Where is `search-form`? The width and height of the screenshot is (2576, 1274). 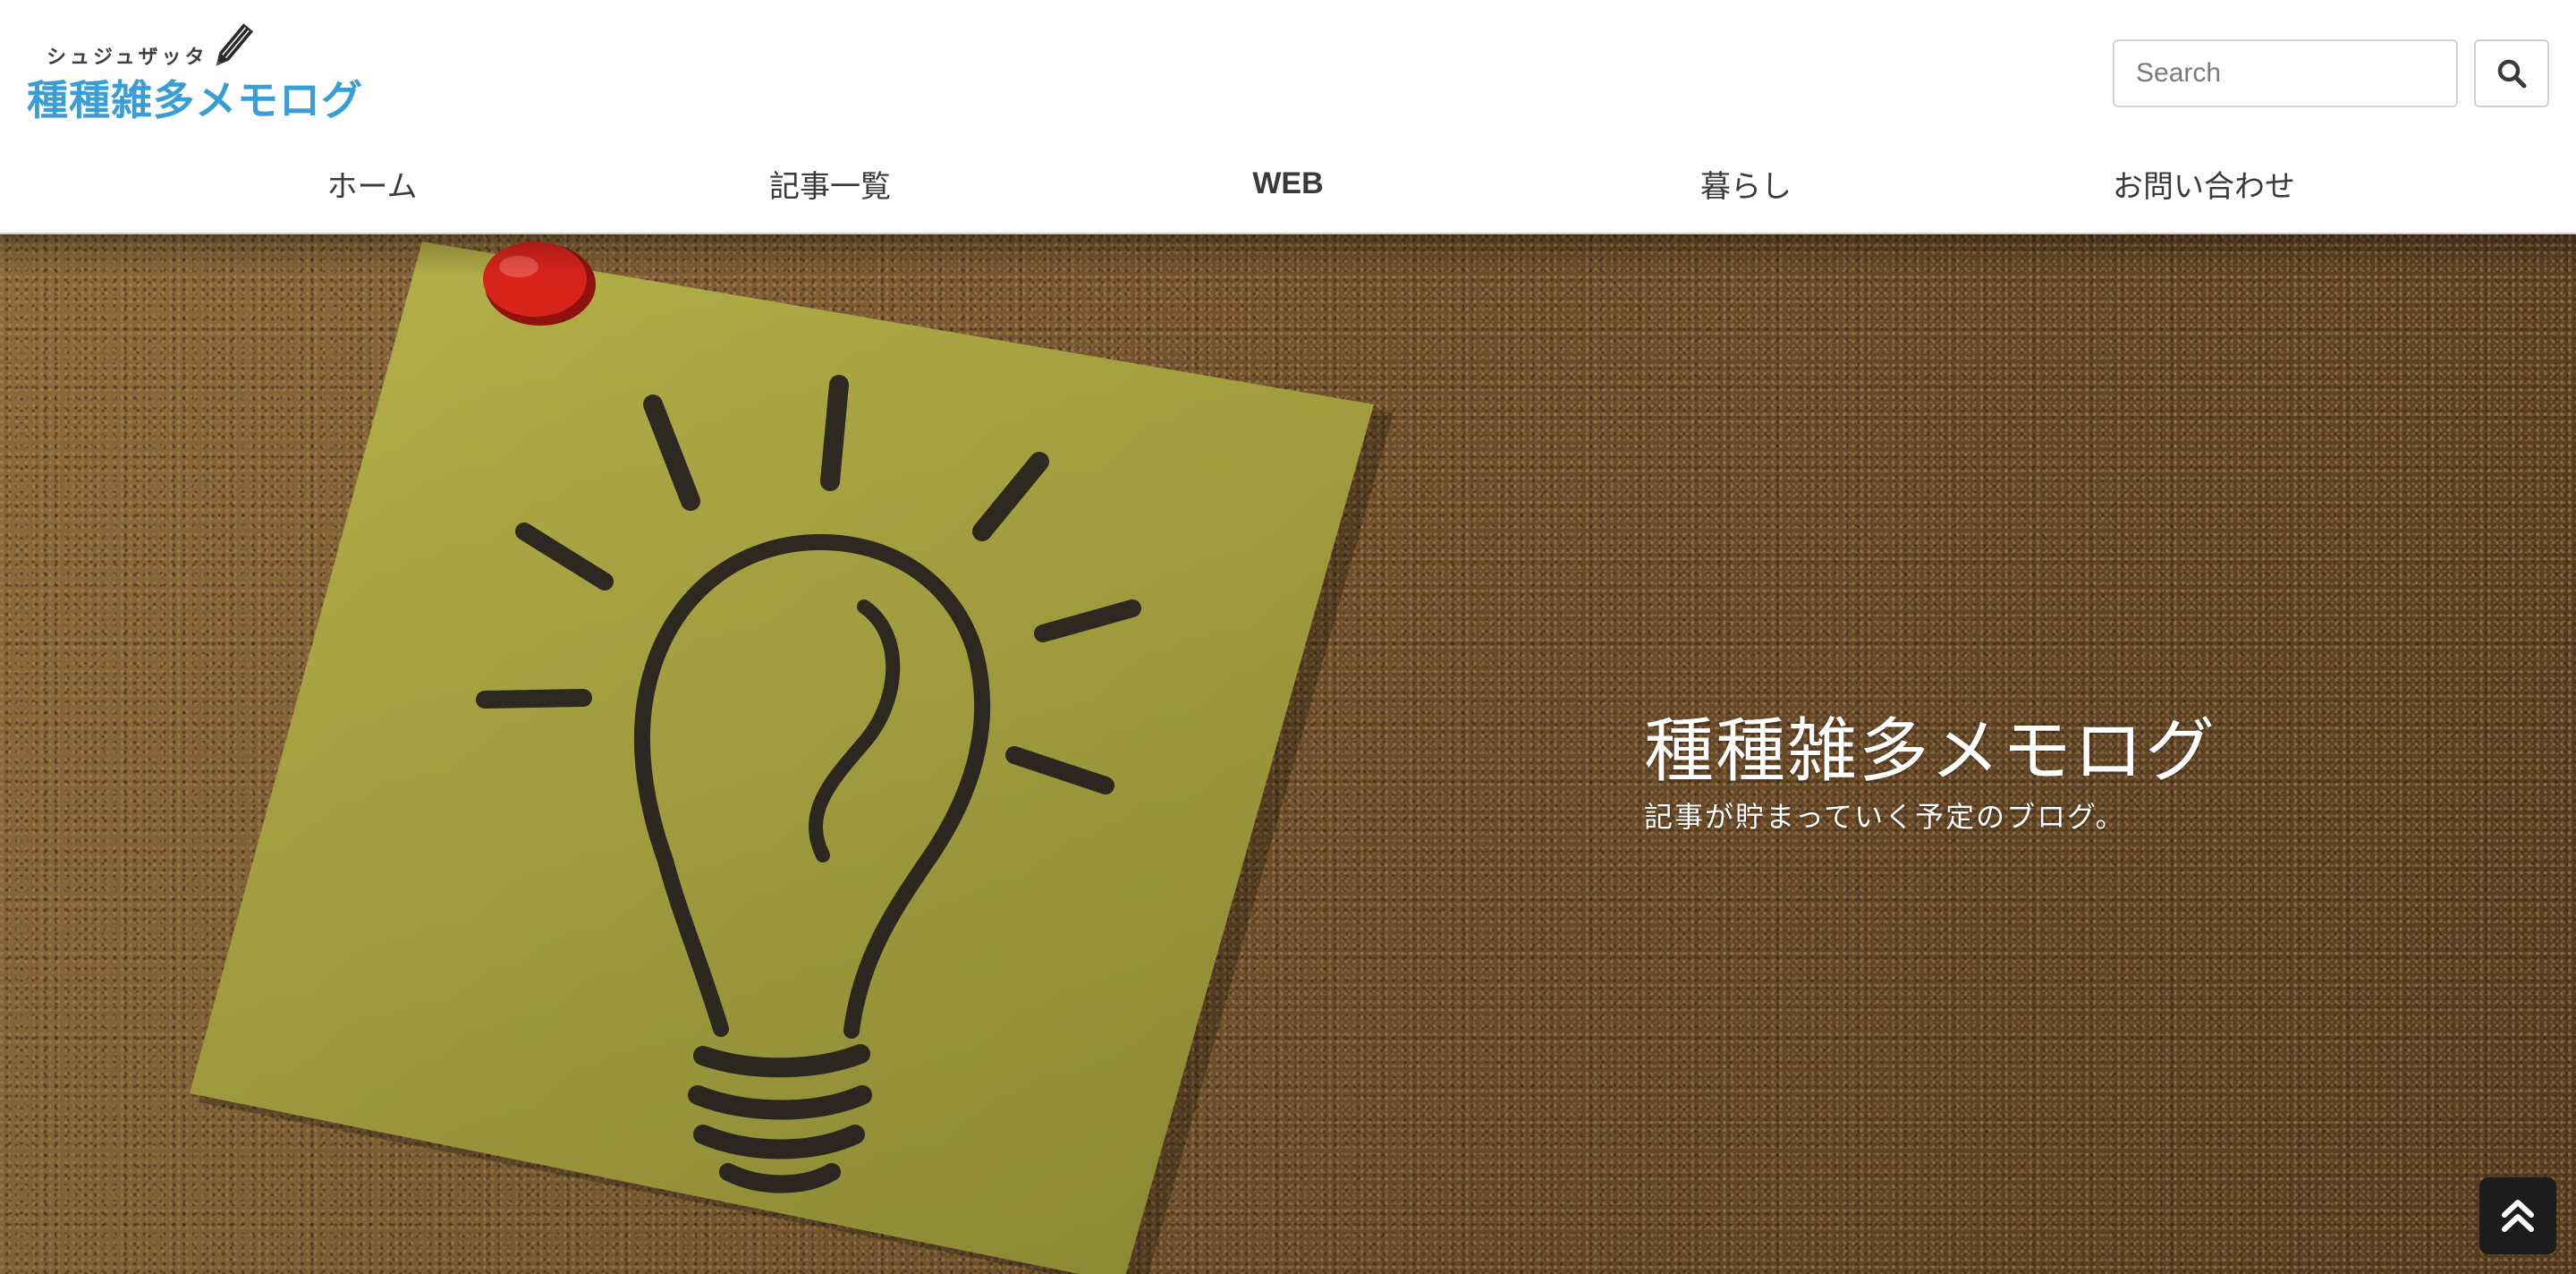
search-form is located at coordinates (2331, 73).